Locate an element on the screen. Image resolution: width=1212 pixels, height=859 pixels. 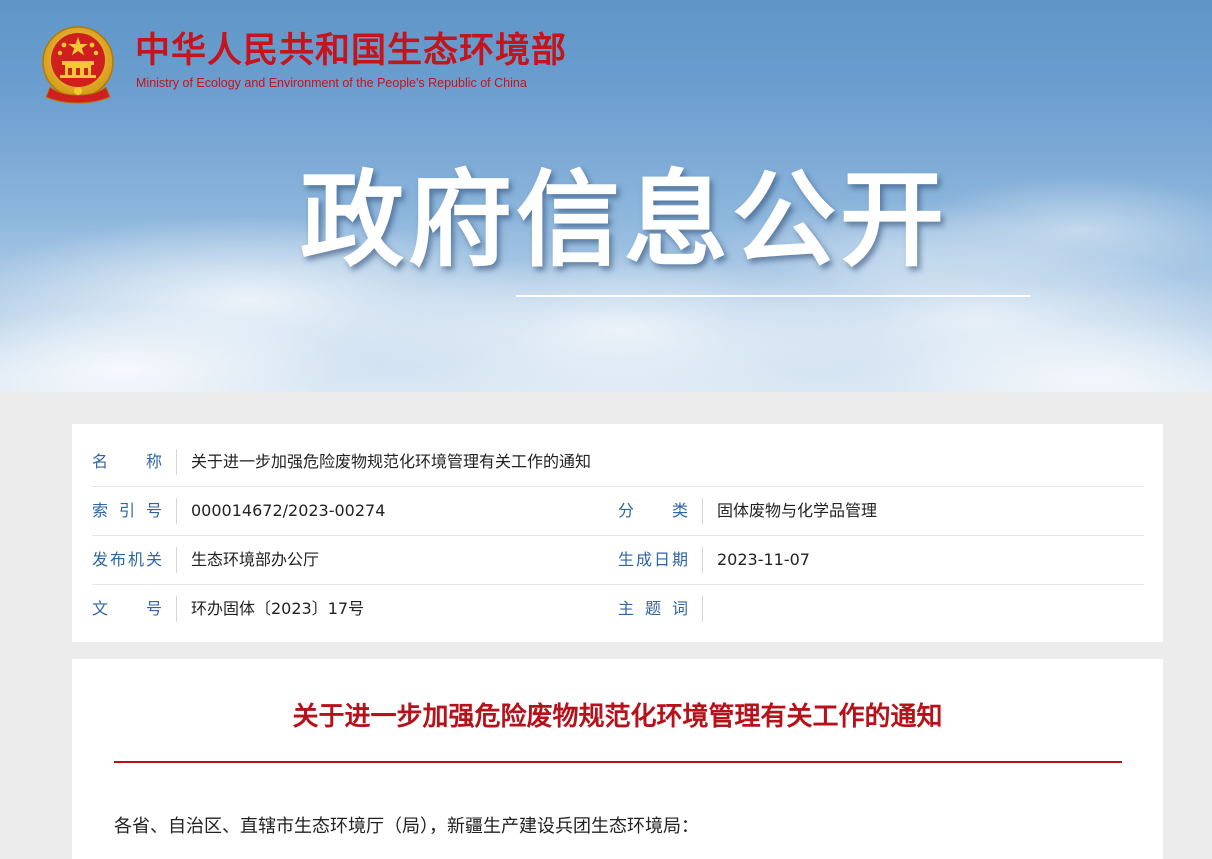
metadata-value-issuer: 生态环境部办公厅 is located at coordinates (255, 559).